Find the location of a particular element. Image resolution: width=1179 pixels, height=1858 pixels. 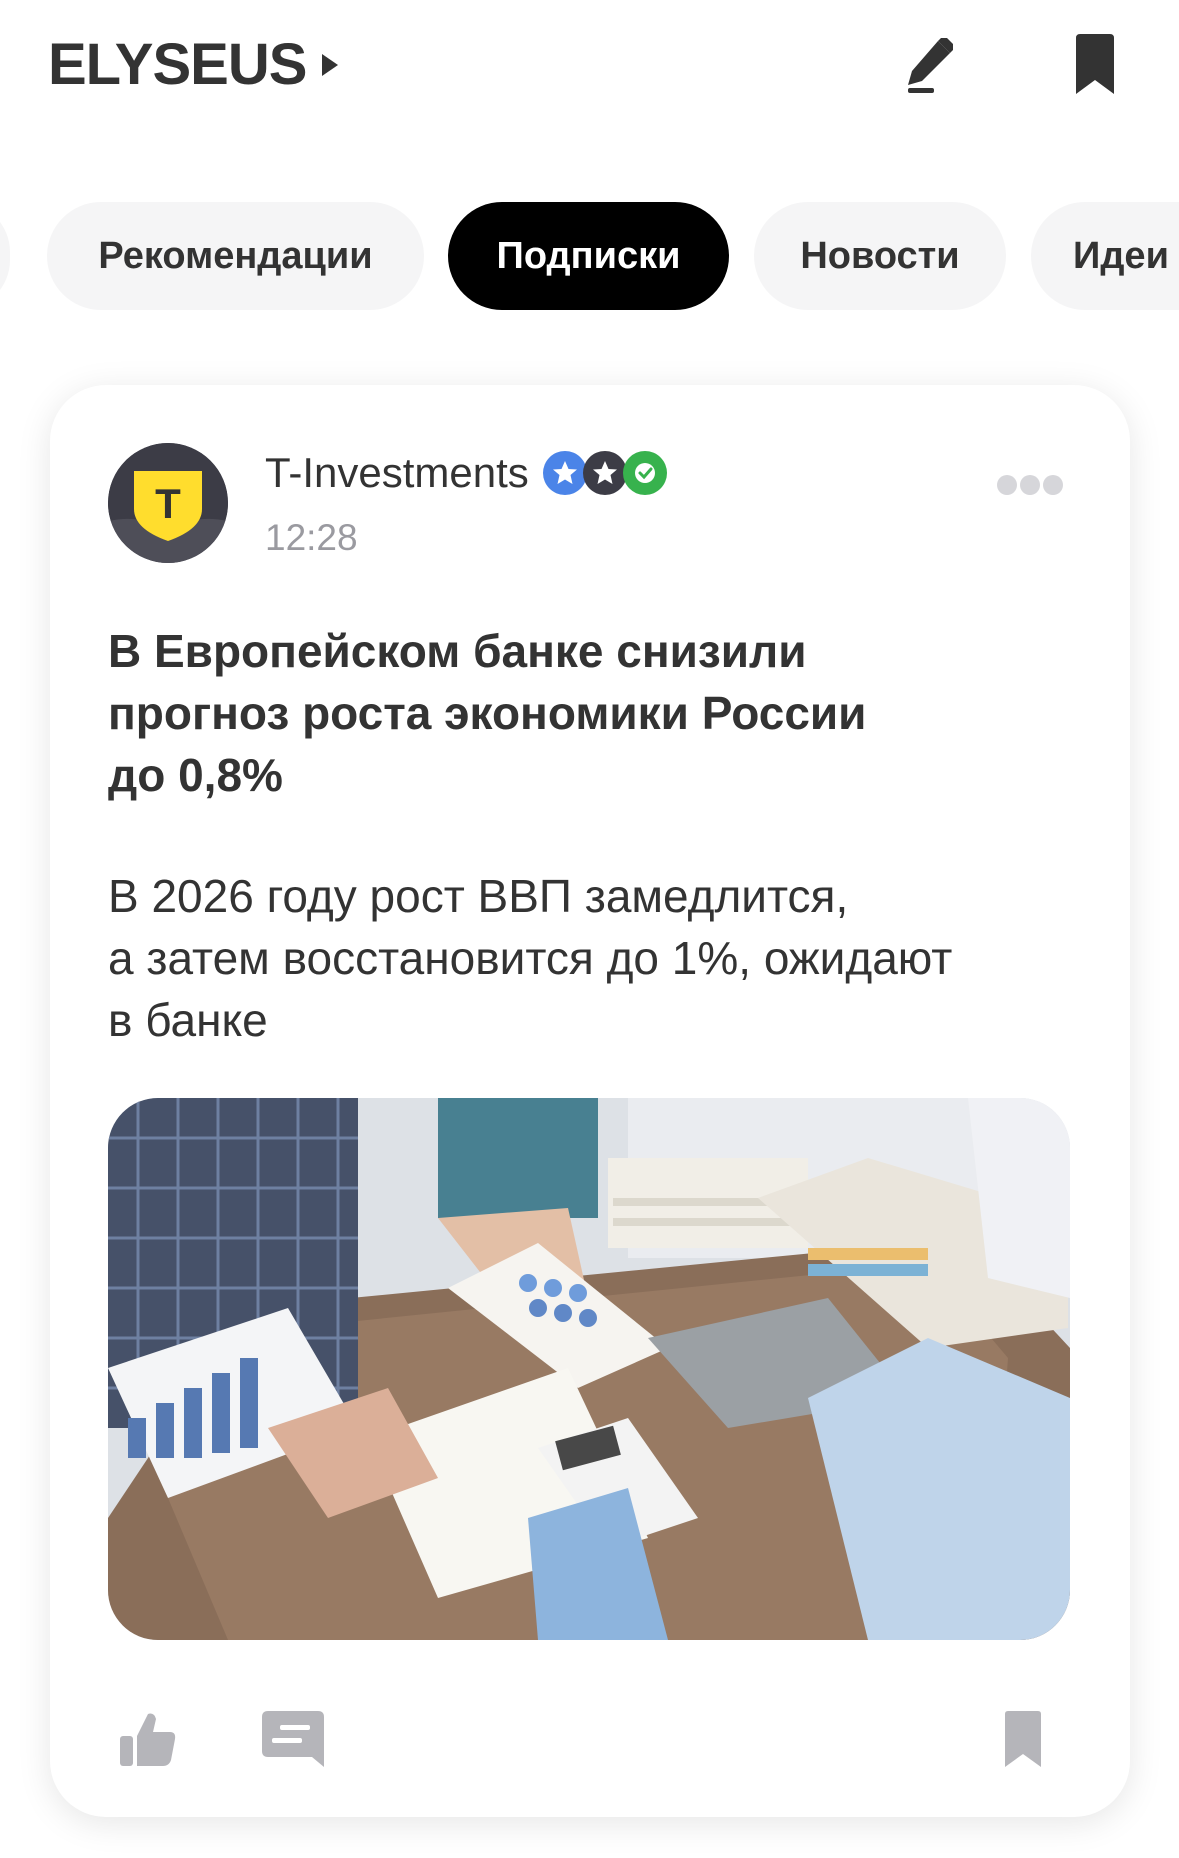

author-name: T-Investments is located at coordinates (397, 473).